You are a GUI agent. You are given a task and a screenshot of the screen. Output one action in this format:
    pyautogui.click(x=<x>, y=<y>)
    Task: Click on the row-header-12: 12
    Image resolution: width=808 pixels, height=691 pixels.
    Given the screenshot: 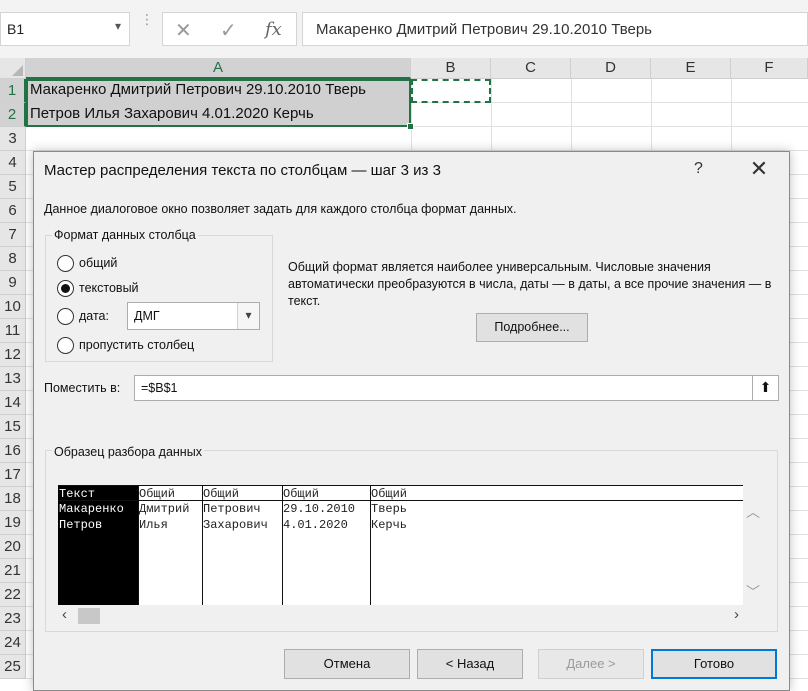 What is the action you would take?
    pyautogui.click(x=13, y=355)
    